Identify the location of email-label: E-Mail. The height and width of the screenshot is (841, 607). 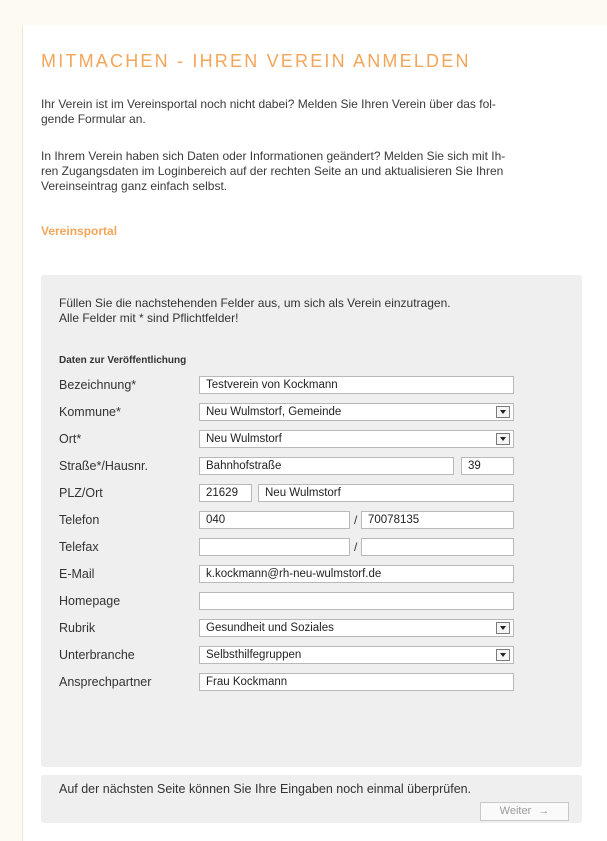
(77, 574).